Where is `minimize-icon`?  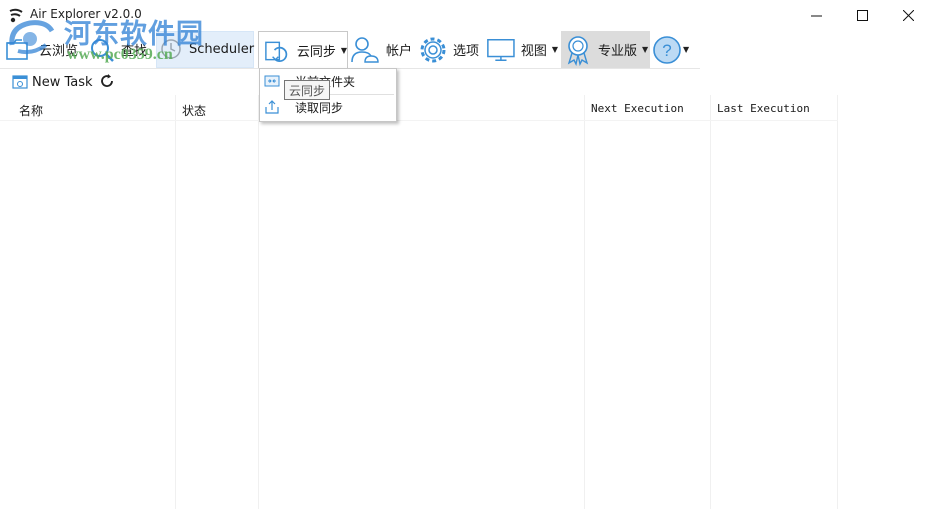 minimize-icon is located at coordinates (816, 16).